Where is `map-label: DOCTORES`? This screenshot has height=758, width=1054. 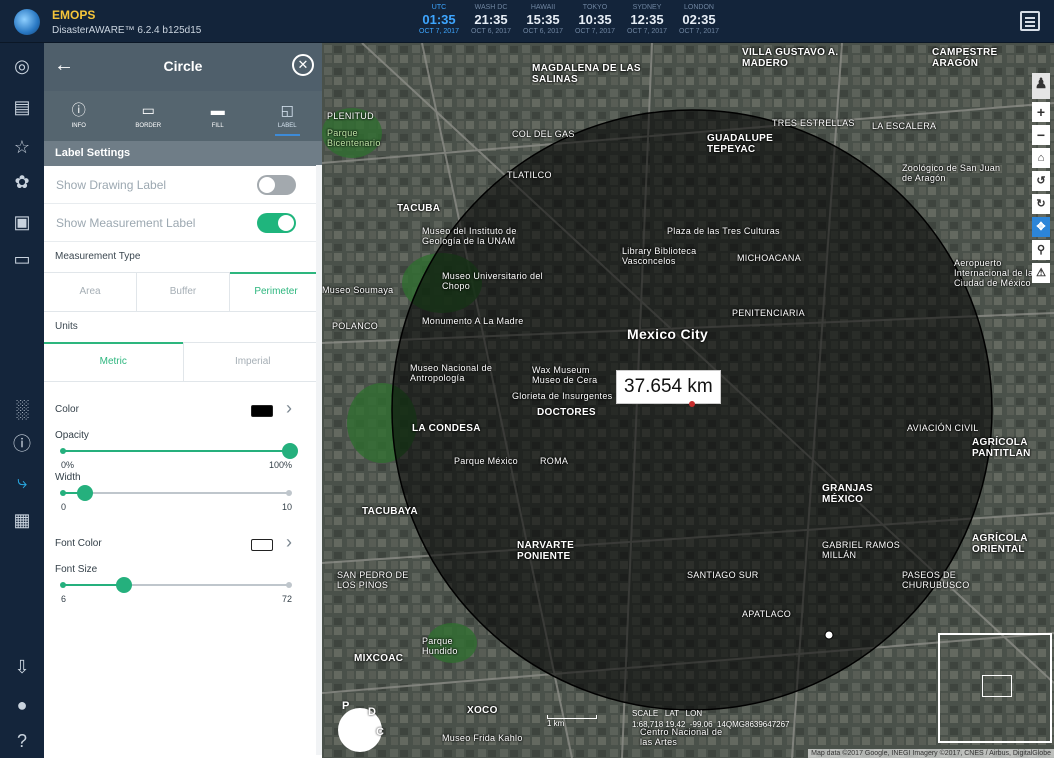
map-label: DOCTORES is located at coordinates (566, 412).